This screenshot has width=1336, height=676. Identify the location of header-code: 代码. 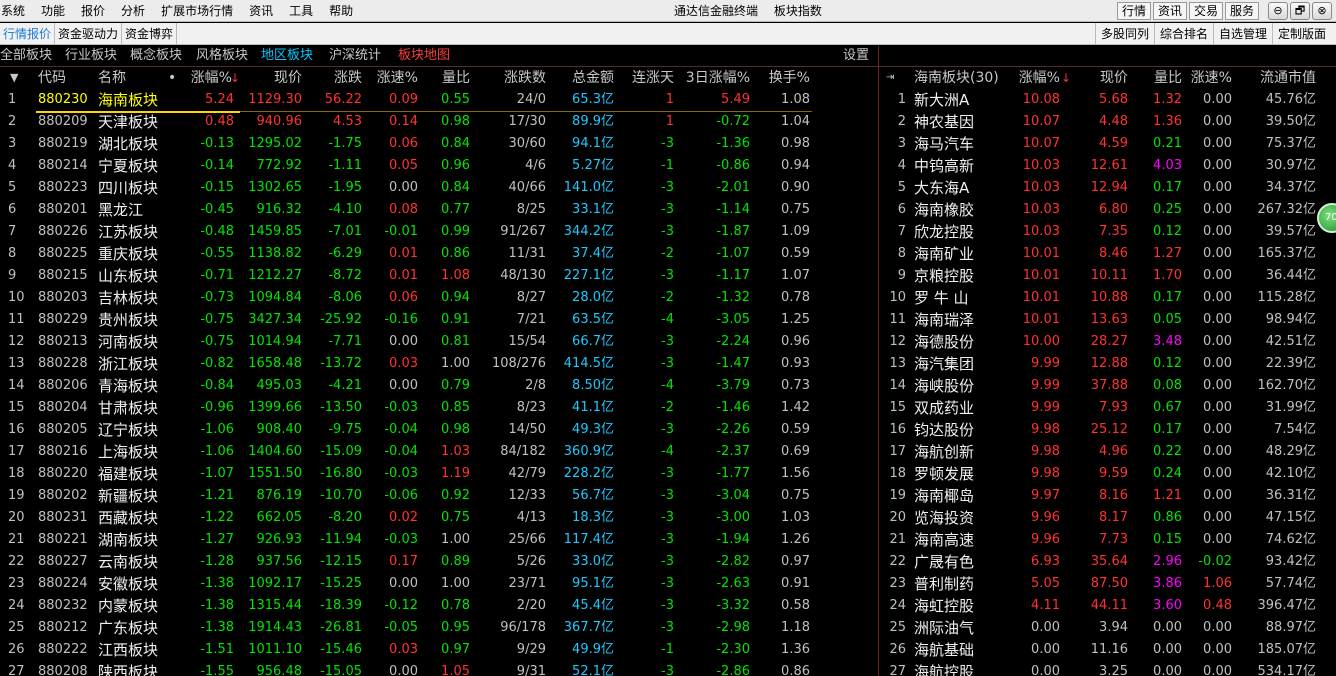
(52, 78).